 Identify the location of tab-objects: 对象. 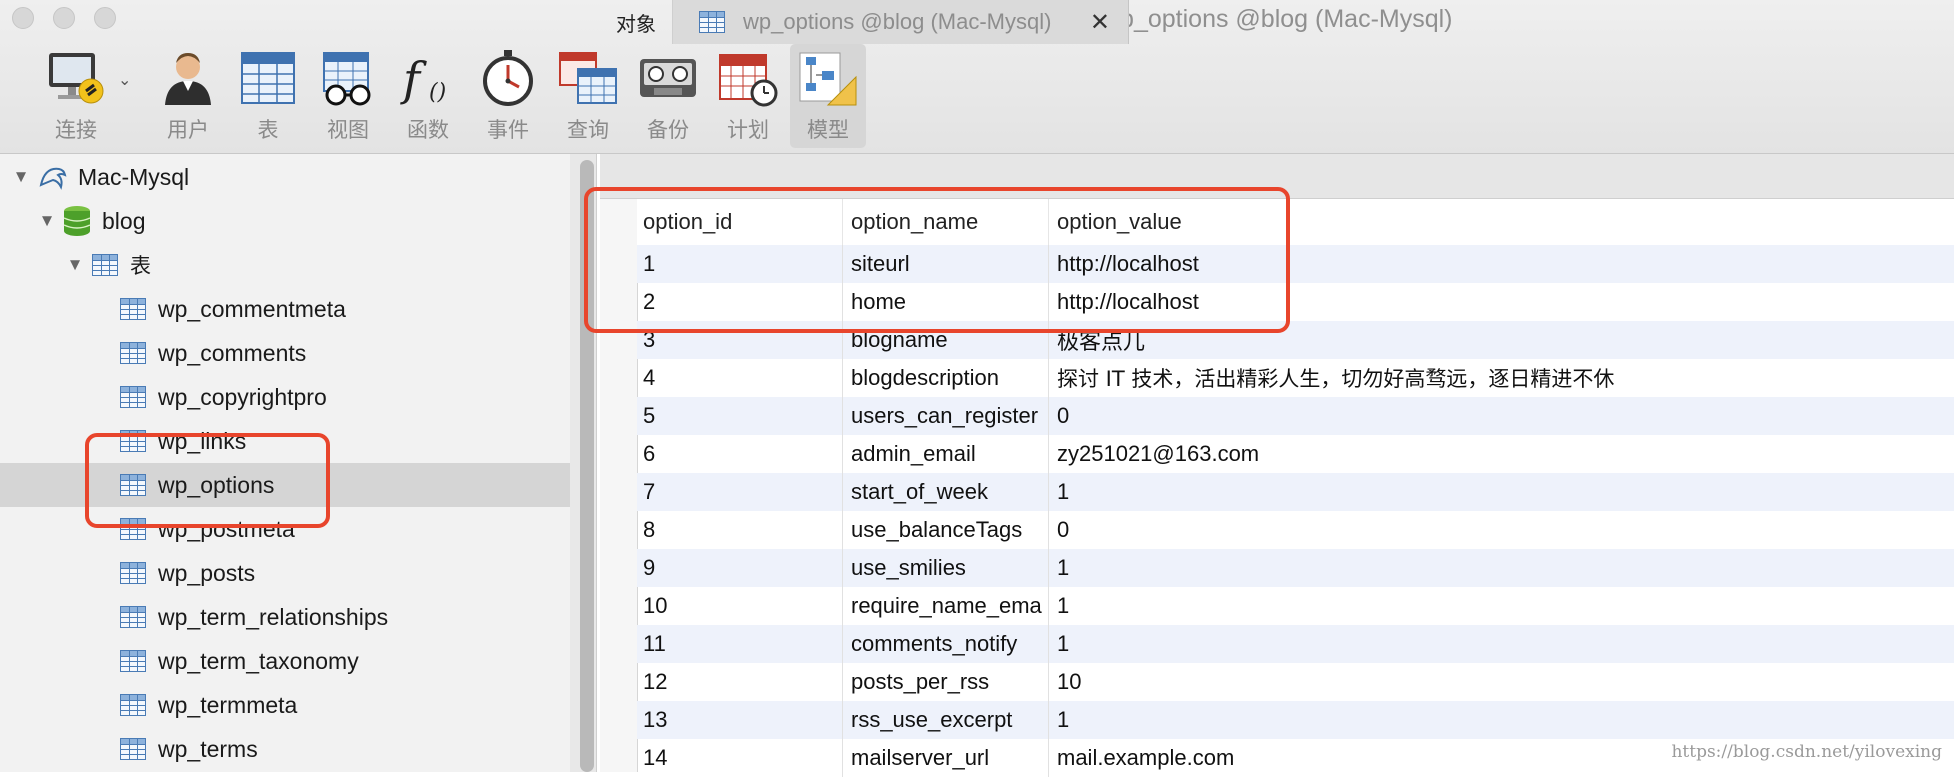
(636, 22).